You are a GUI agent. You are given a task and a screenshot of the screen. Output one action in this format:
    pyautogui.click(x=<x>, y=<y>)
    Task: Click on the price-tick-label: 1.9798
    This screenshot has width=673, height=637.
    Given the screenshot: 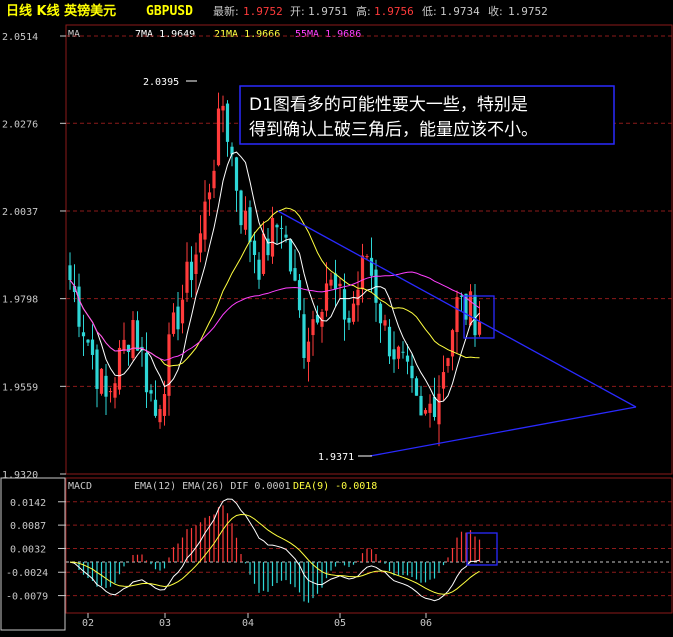 What is the action you would take?
    pyautogui.click(x=20, y=300)
    